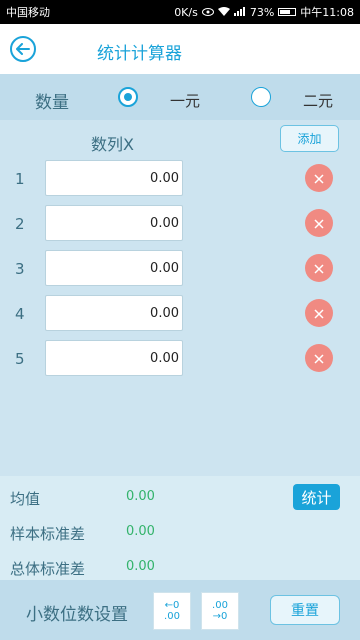 This screenshot has height=640, width=360. I want to click on battery-percent: 73%, so click(262, 12).